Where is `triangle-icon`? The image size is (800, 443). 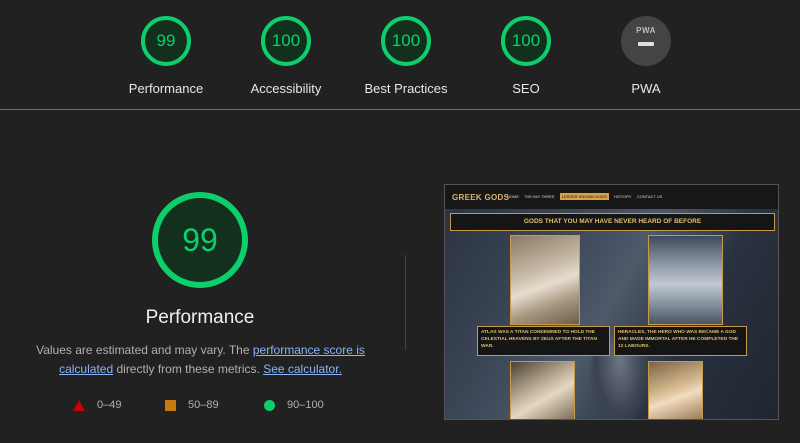 triangle-icon is located at coordinates (79, 405).